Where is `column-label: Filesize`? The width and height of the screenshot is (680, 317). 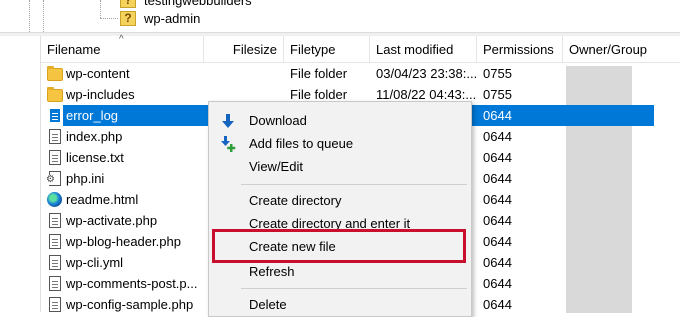 column-label: Filesize is located at coordinates (254, 49).